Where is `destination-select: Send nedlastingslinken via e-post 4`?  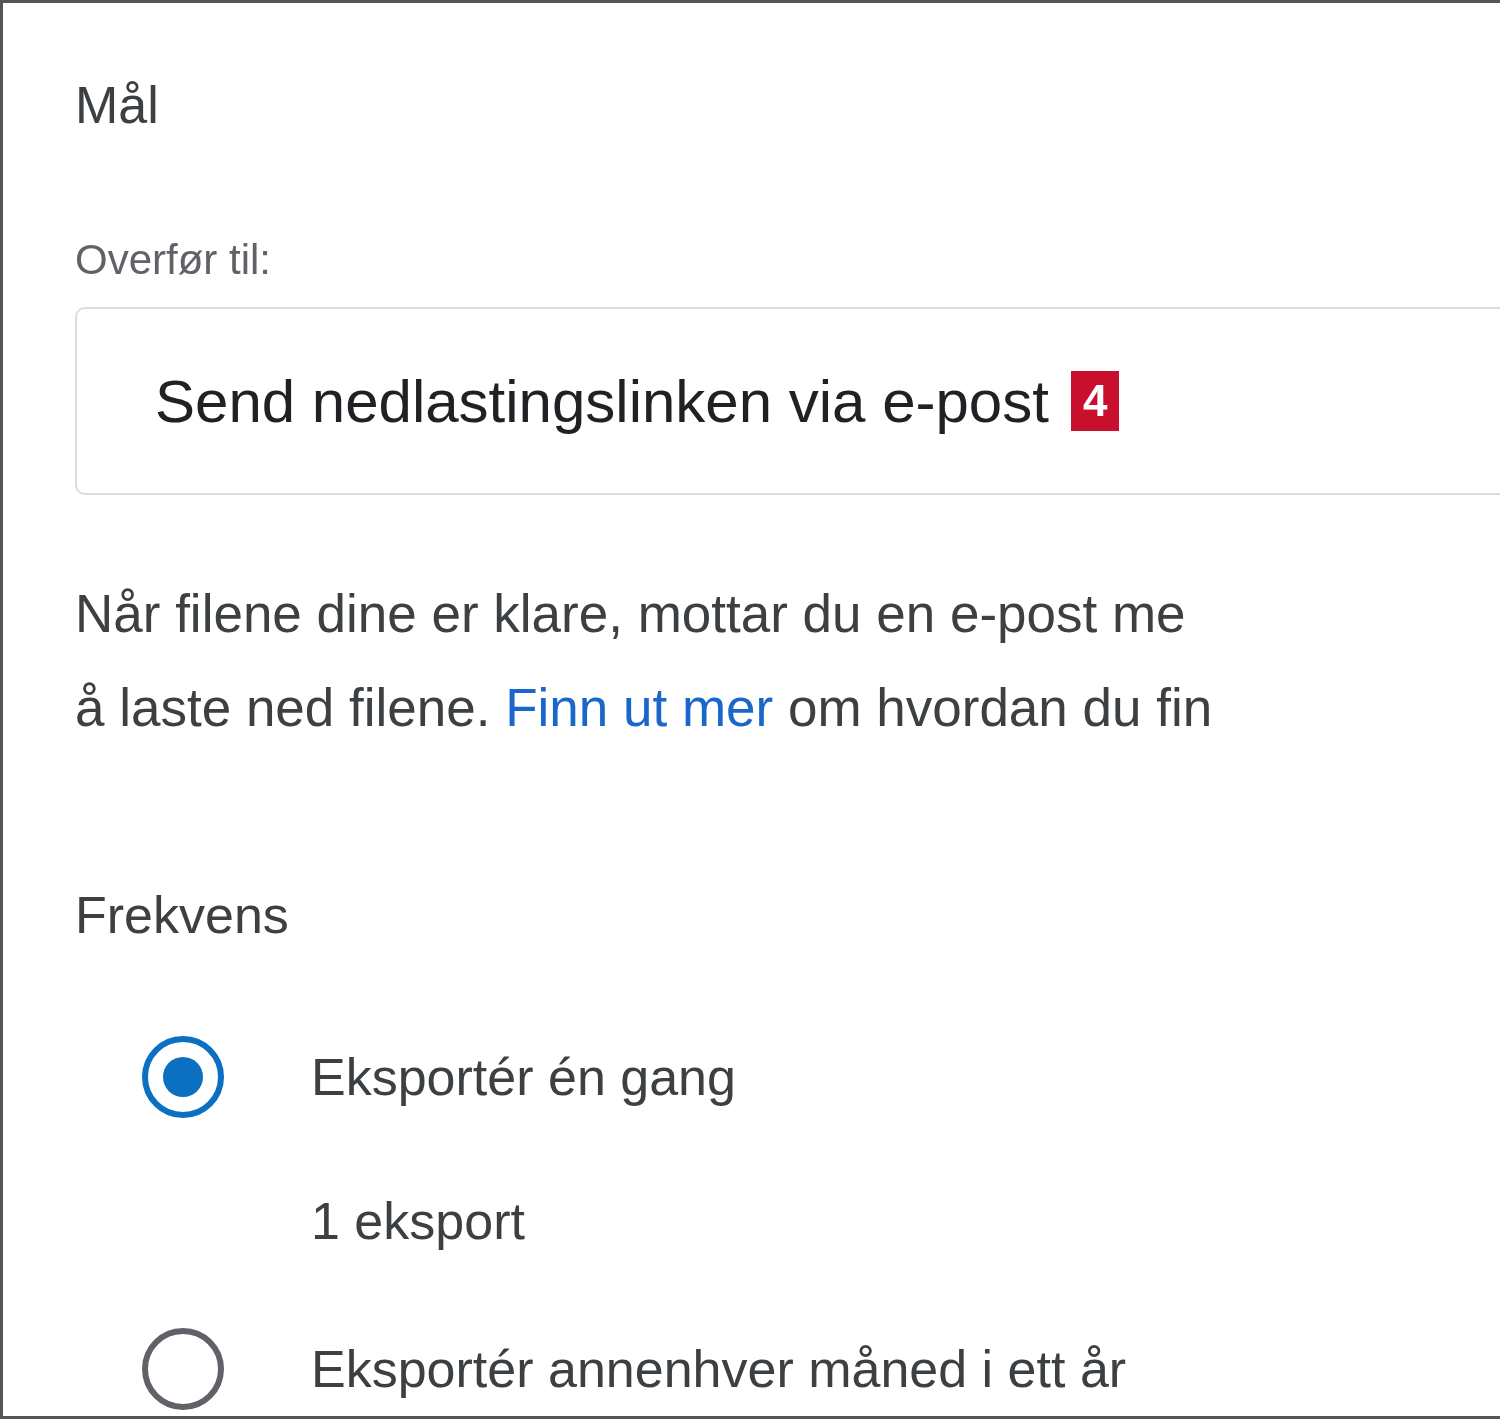
destination-select: Send nedlastingslinken via e-post 4 is located at coordinates (787, 401).